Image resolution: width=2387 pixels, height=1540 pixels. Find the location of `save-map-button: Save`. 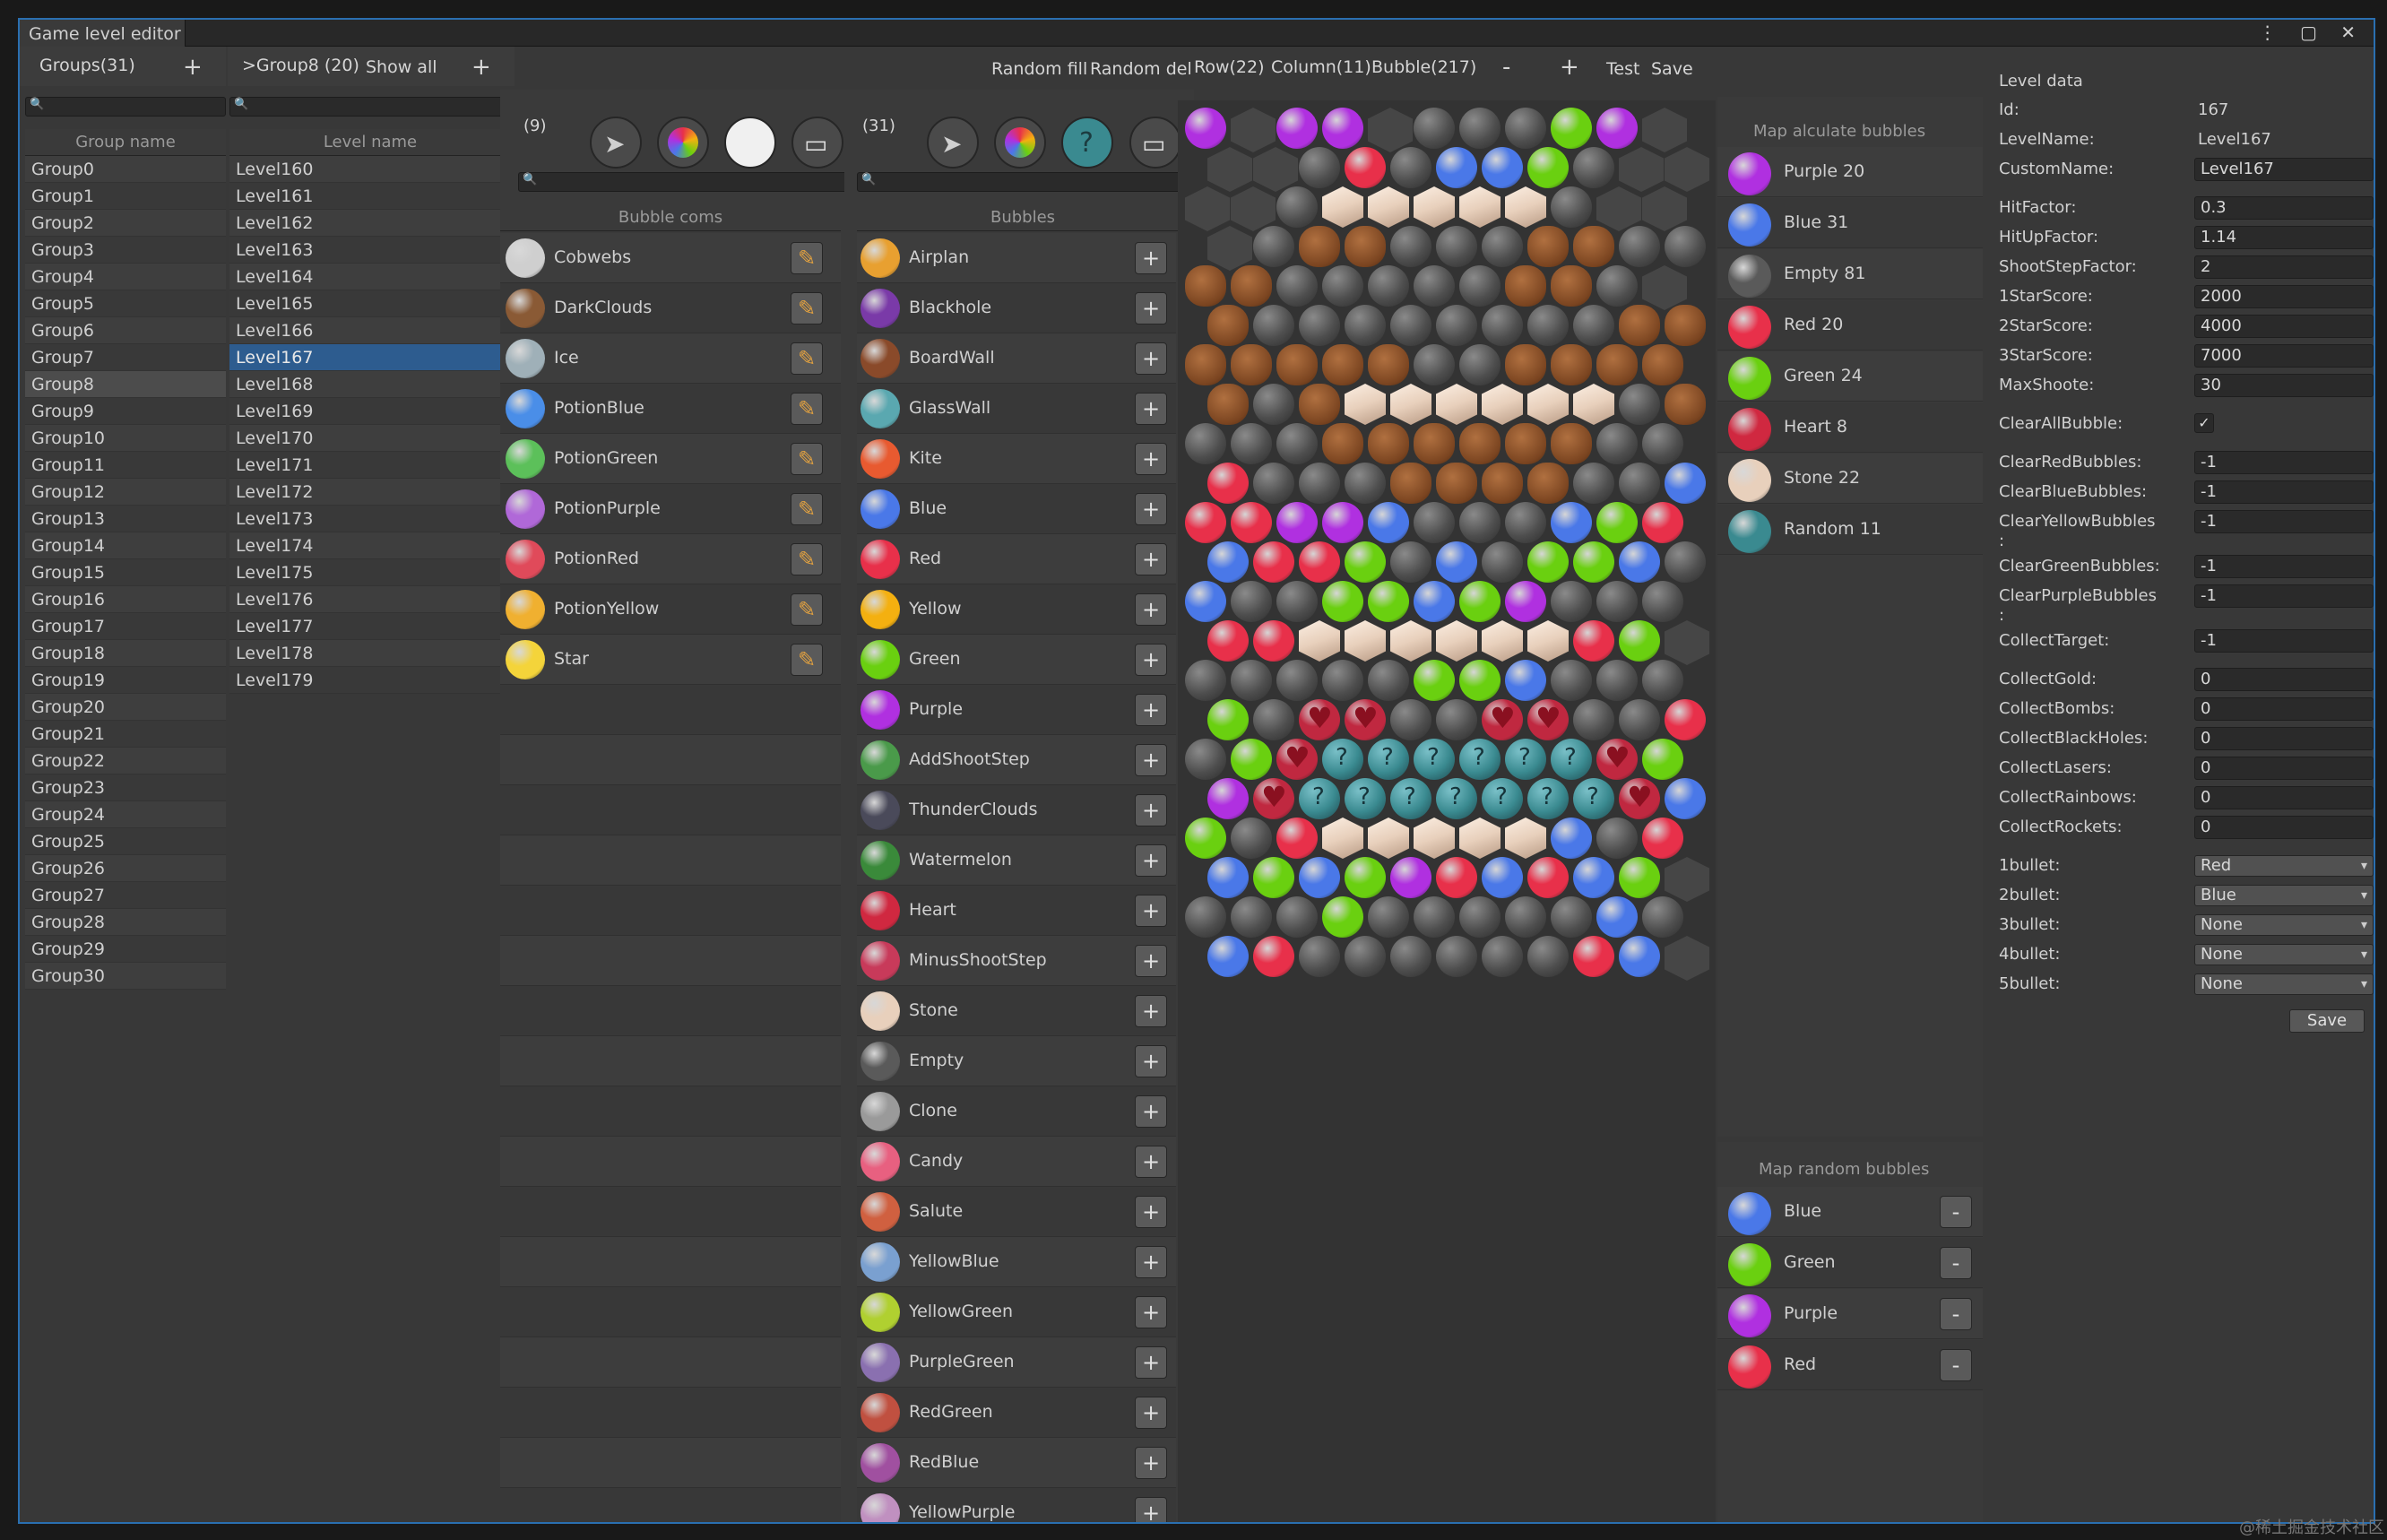

save-map-button: Save is located at coordinates (1672, 69).